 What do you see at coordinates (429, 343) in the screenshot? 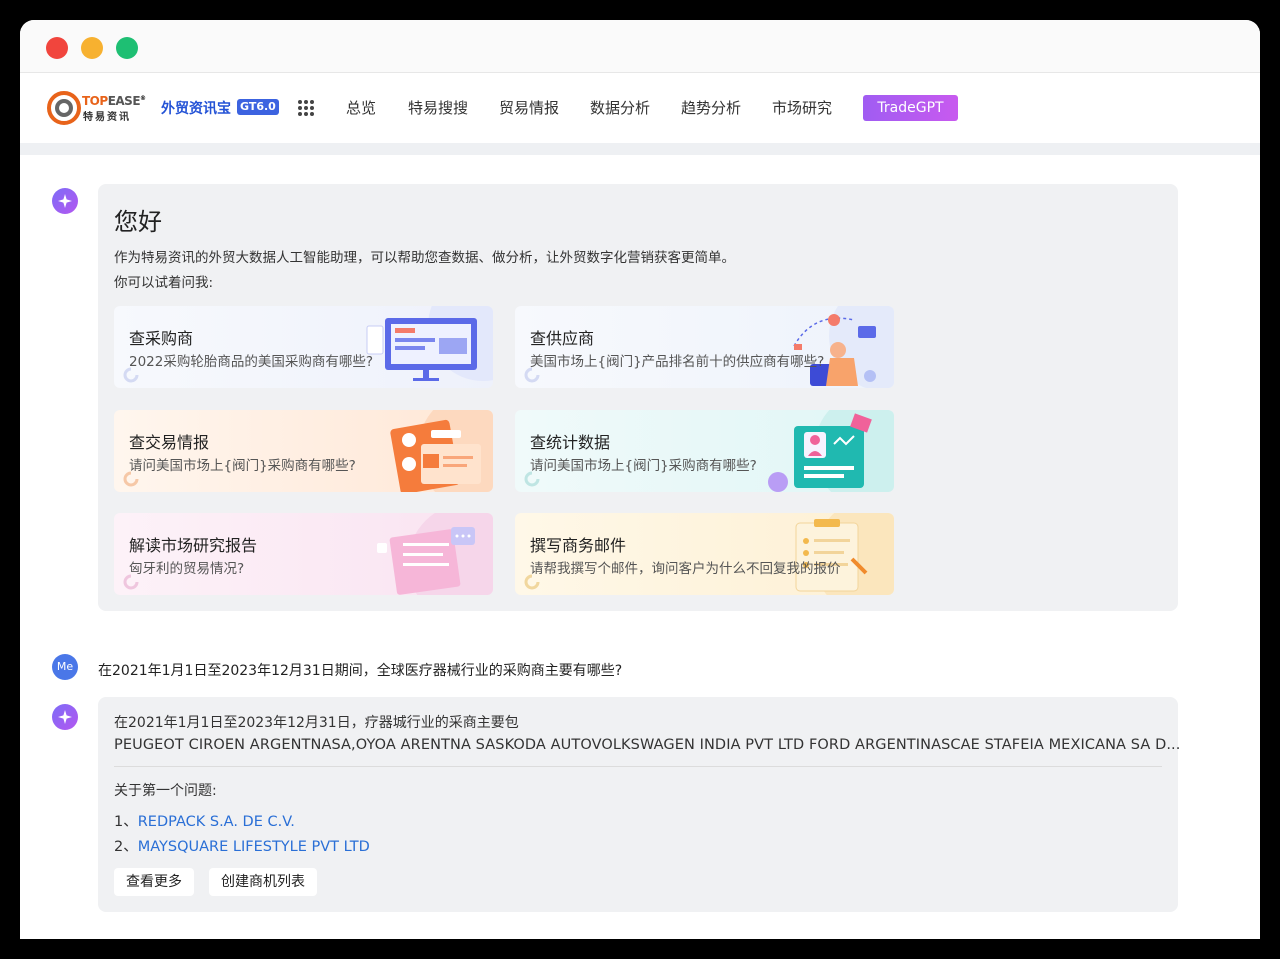
I see `computer-illustration-icon` at bounding box center [429, 343].